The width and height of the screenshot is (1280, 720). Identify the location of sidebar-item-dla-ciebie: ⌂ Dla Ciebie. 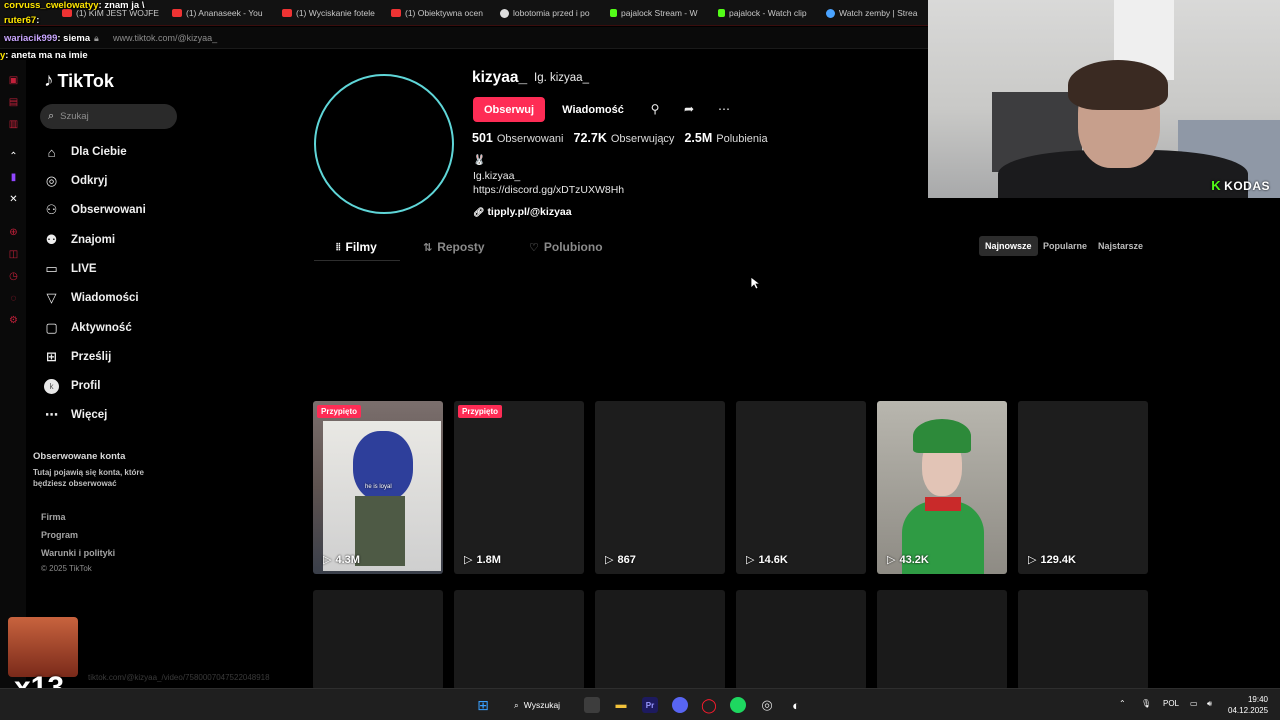
(85, 152).